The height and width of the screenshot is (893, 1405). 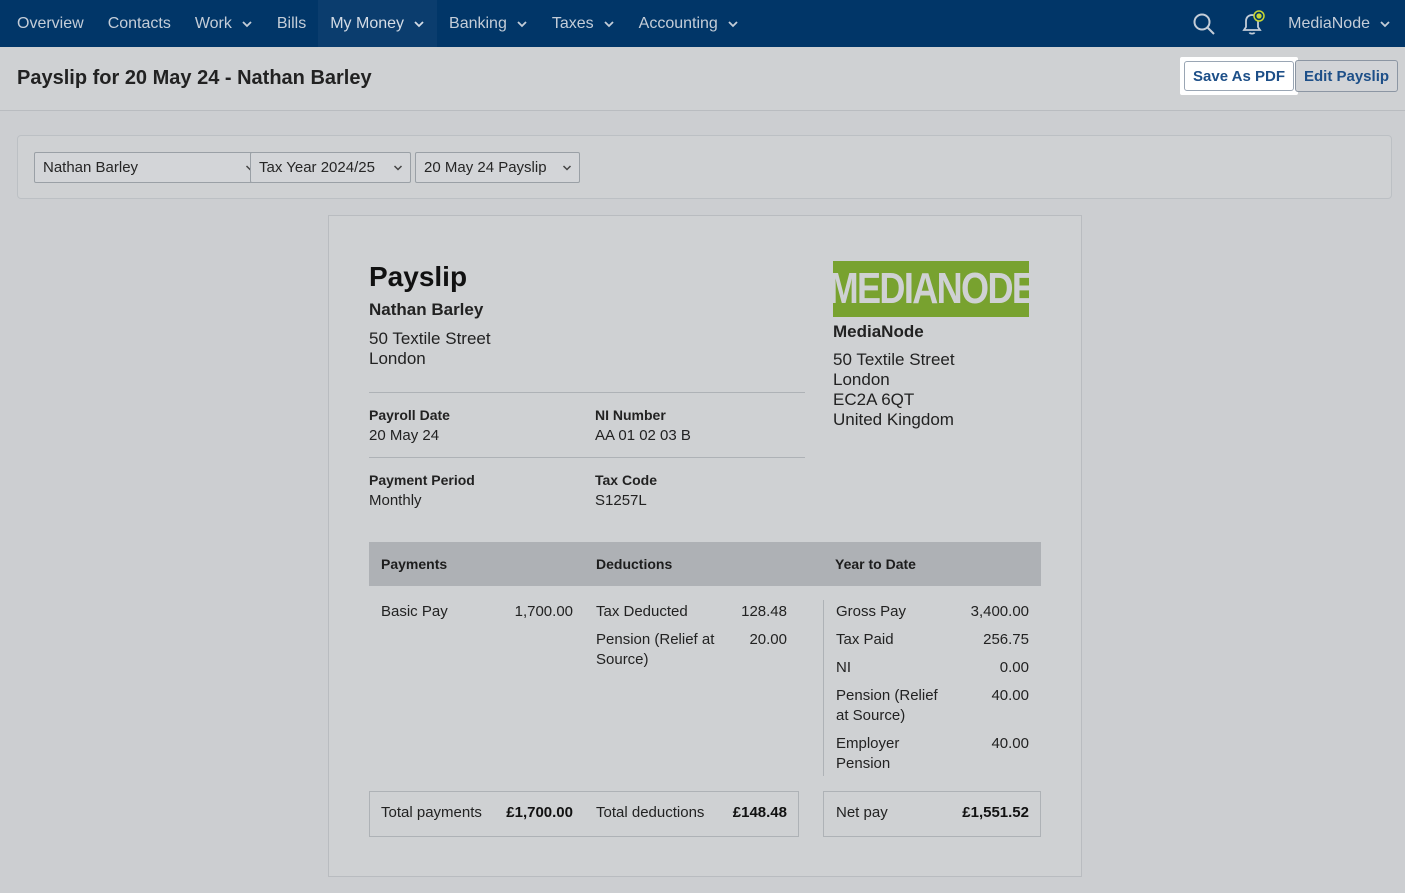 I want to click on logo-text: MEDIANODE, so click(x=931, y=288).